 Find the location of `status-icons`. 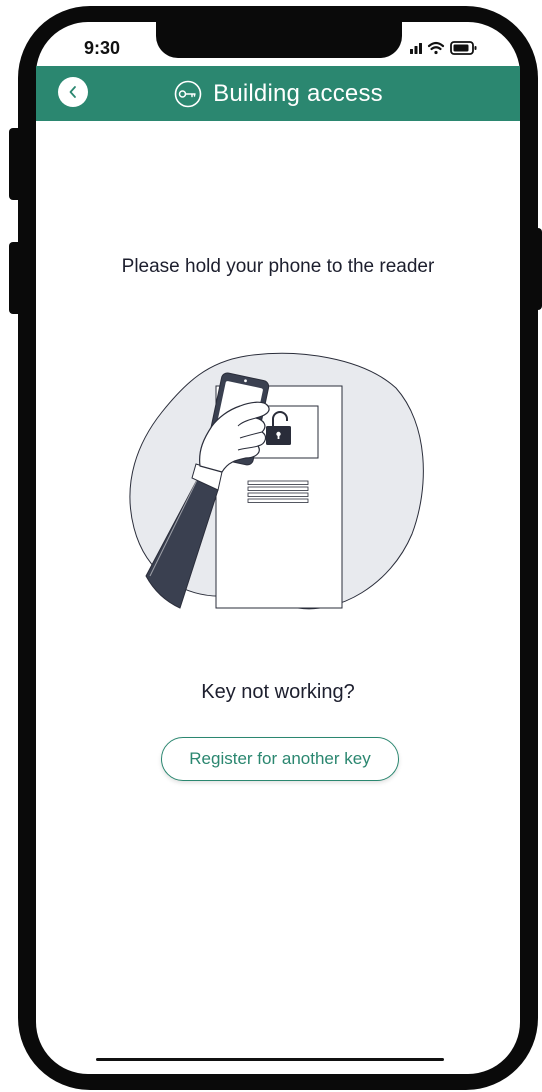

status-icons is located at coordinates (450, 48).